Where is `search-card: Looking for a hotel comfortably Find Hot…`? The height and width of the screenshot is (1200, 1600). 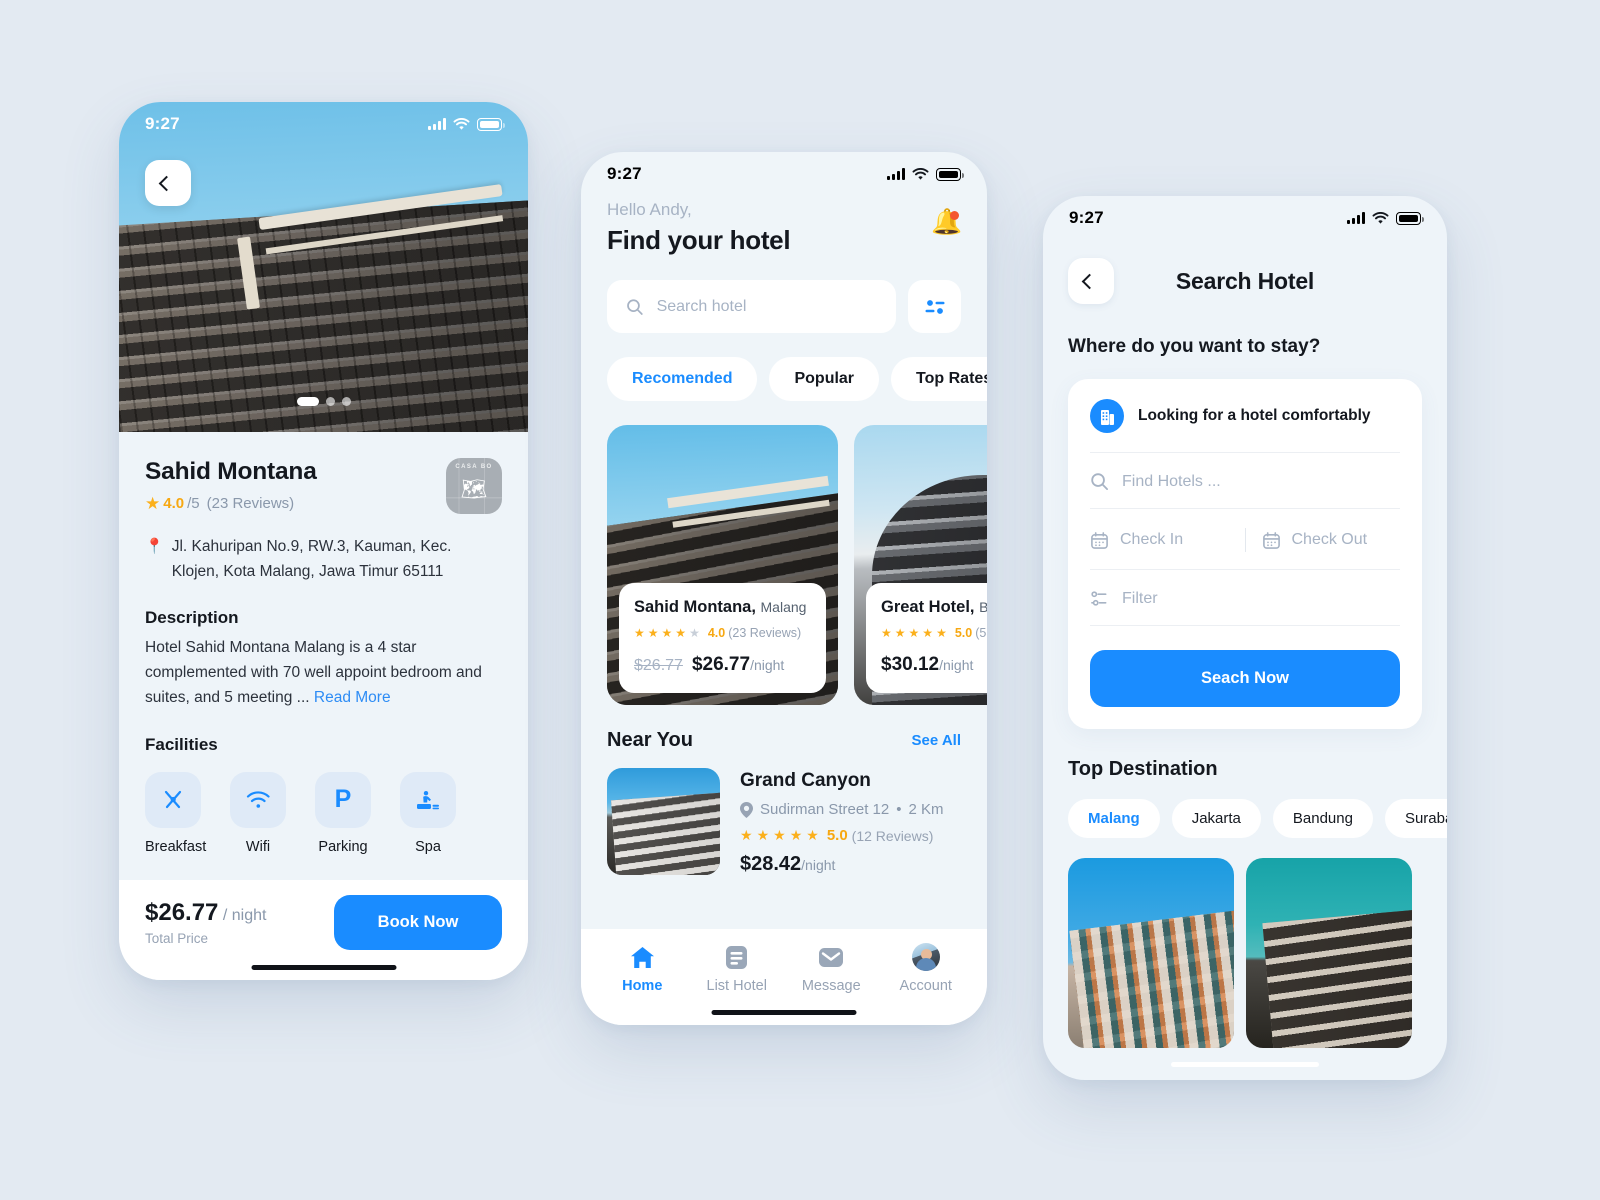 search-card: Looking for a hotel comfortably Find Hot… is located at coordinates (1245, 554).